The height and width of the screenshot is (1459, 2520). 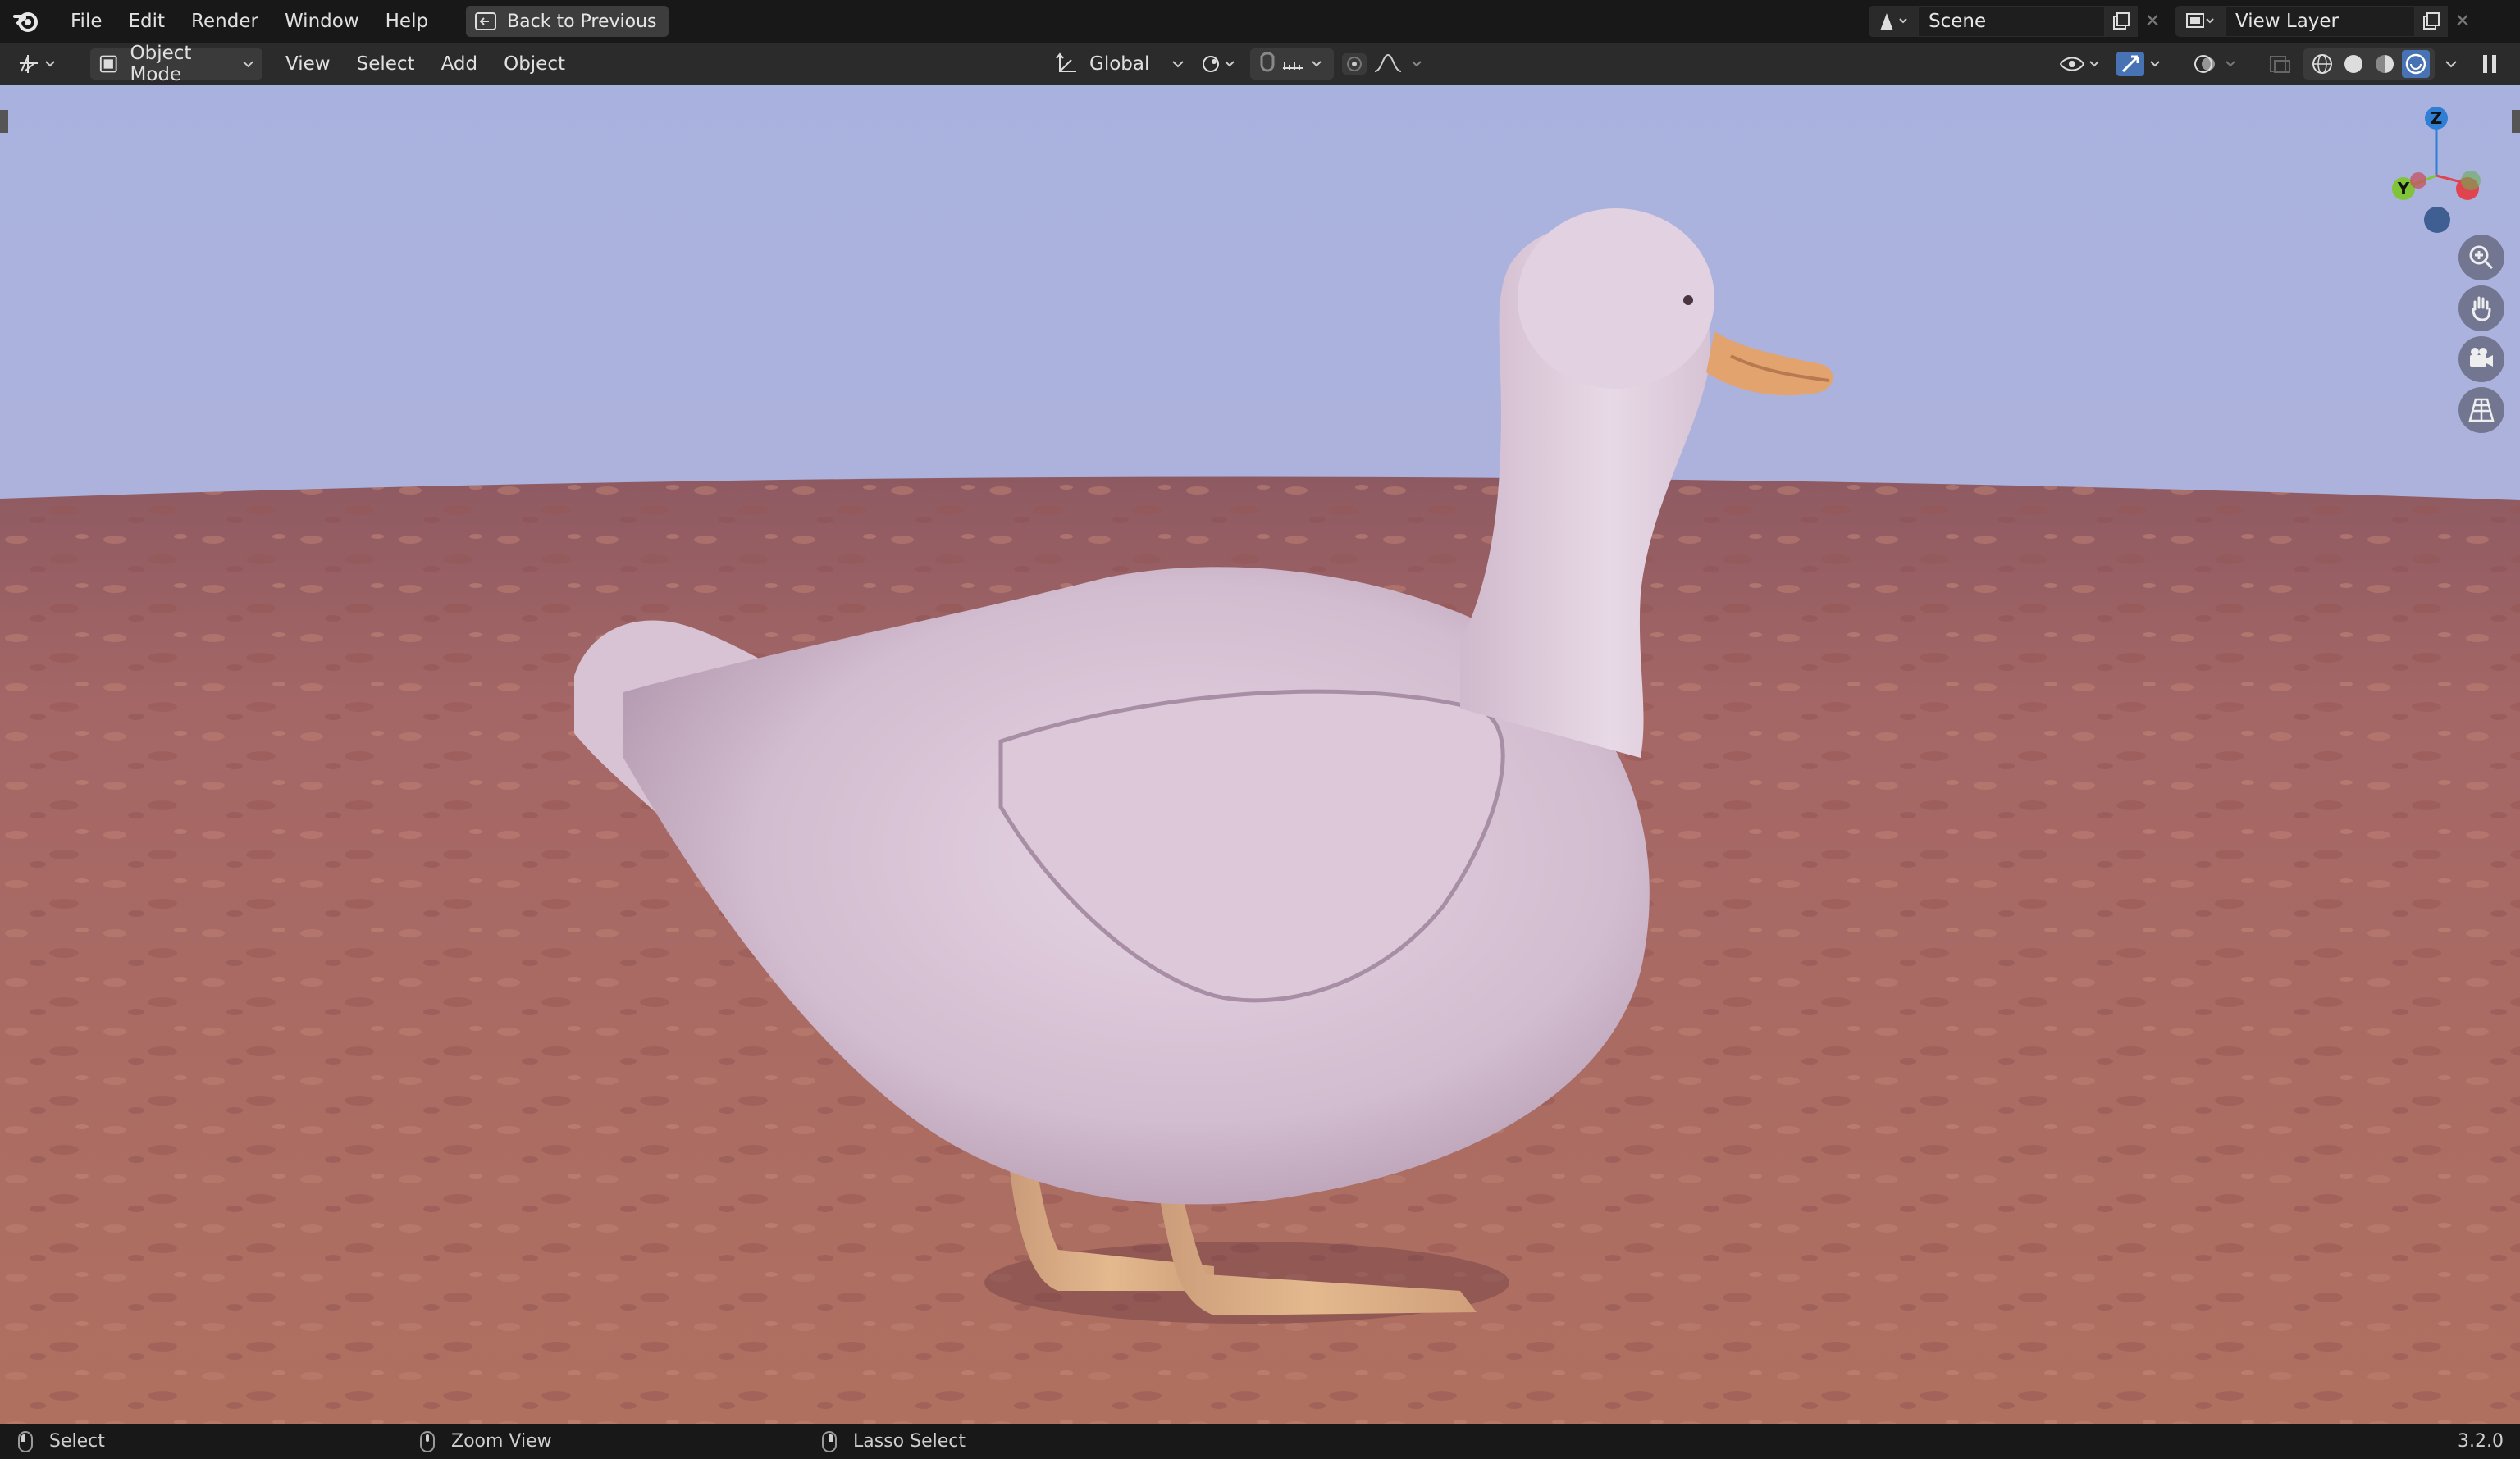 I want to click on wireframe-shading-icon, so click(x=2322, y=64).